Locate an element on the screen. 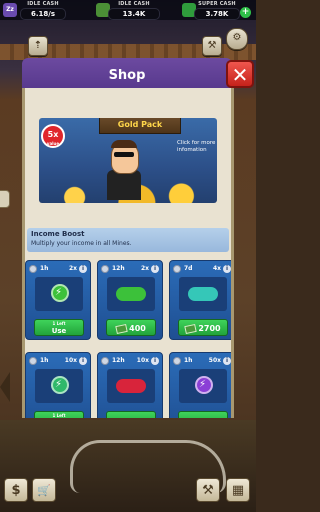  card-multiplier: 50x is located at coordinates (214, 360).